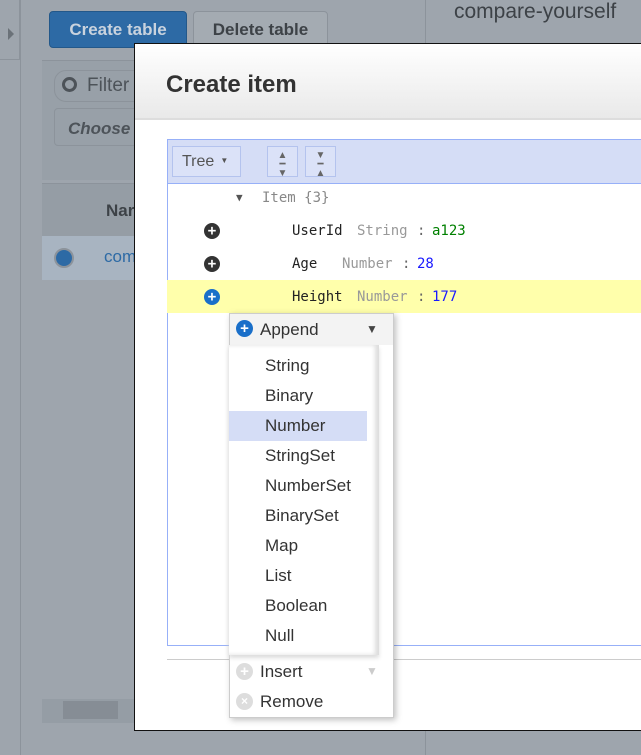 The image size is (641, 755). Describe the element at coordinates (298, 396) in the screenshot. I see `type-option-binary: Binary` at that location.